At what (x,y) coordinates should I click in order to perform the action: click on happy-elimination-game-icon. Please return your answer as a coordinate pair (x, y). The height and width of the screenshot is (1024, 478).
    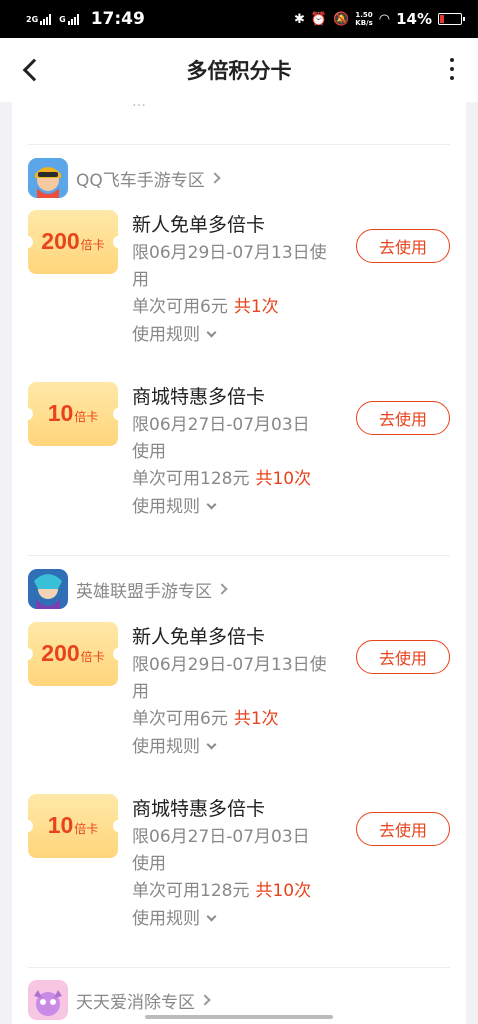
    Looking at the image, I should click on (48, 1000).